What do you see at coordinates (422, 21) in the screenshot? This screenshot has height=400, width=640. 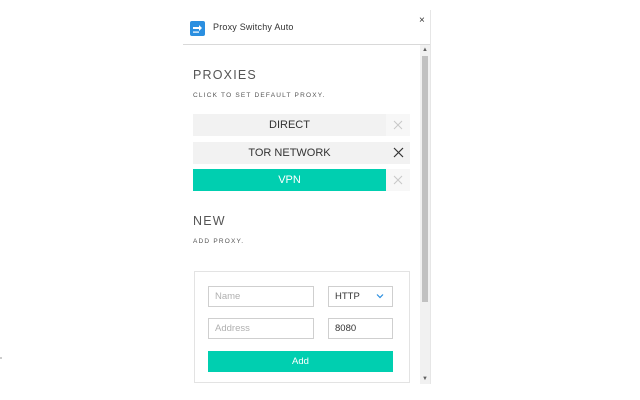 I see `close-icon: ×` at bounding box center [422, 21].